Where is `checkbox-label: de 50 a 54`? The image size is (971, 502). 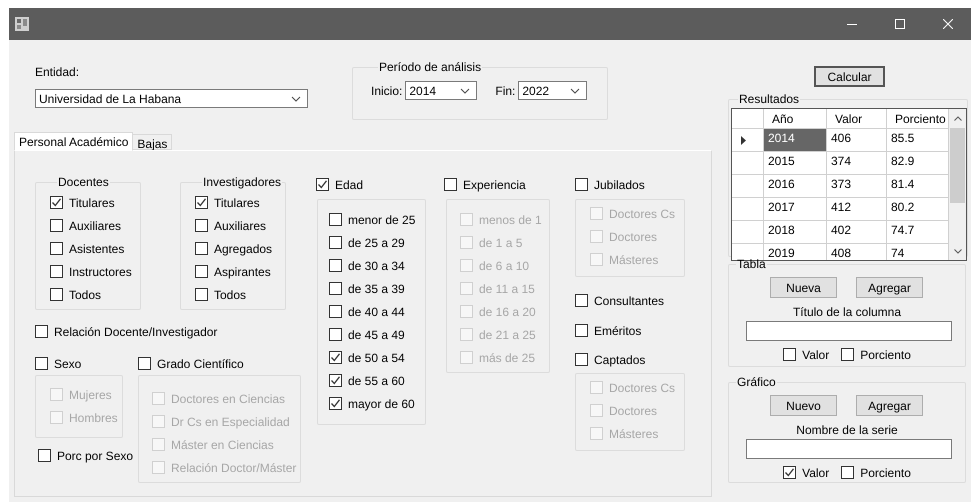
checkbox-label: de 50 a 54 is located at coordinates (376, 357).